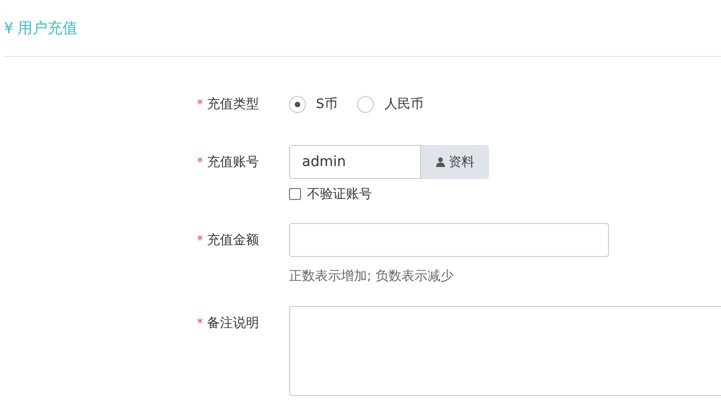  Describe the element at coordinates (233, 104) in the screenshot. I see `field-label: 充值类型` at that location.